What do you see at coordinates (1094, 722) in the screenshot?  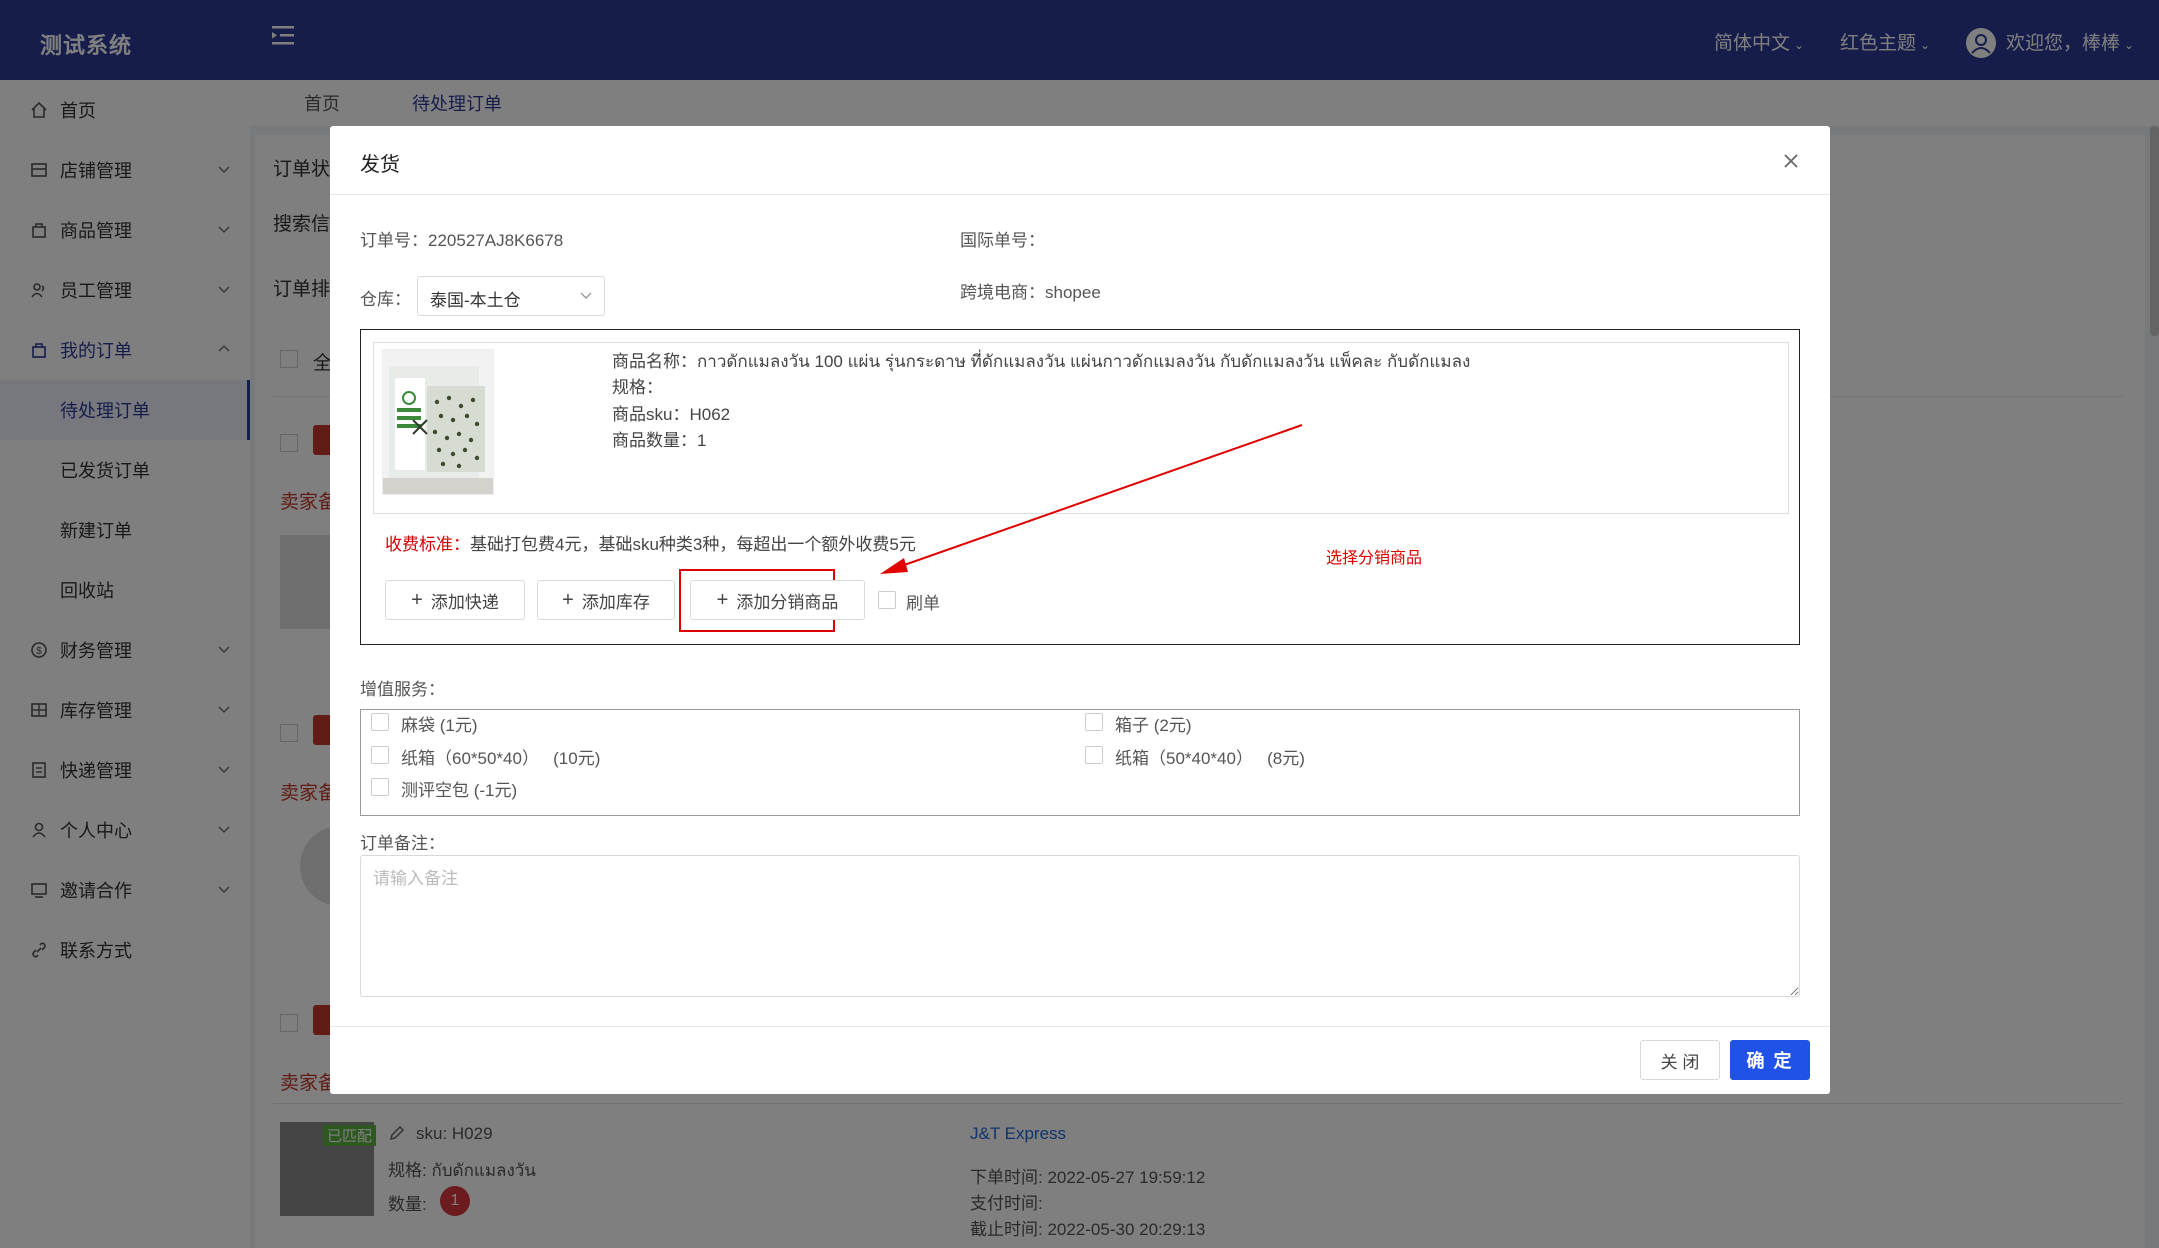 I see `vas-checkbox-box` at bounding box center [1094, 722].